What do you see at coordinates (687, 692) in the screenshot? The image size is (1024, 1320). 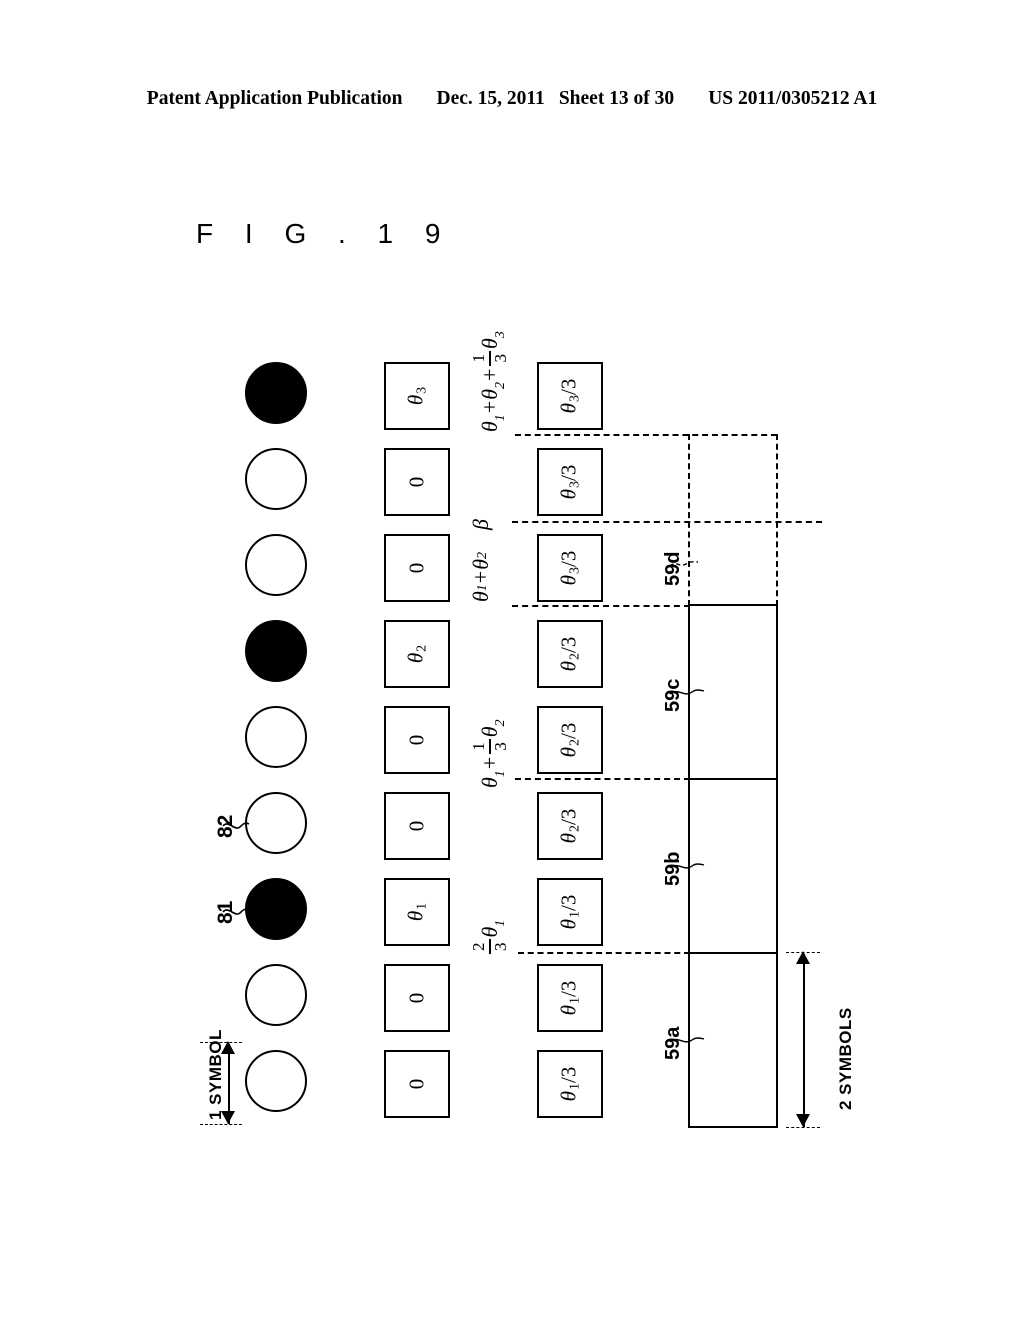 I see `region-leader-59c` at bounding box center [687, 692].